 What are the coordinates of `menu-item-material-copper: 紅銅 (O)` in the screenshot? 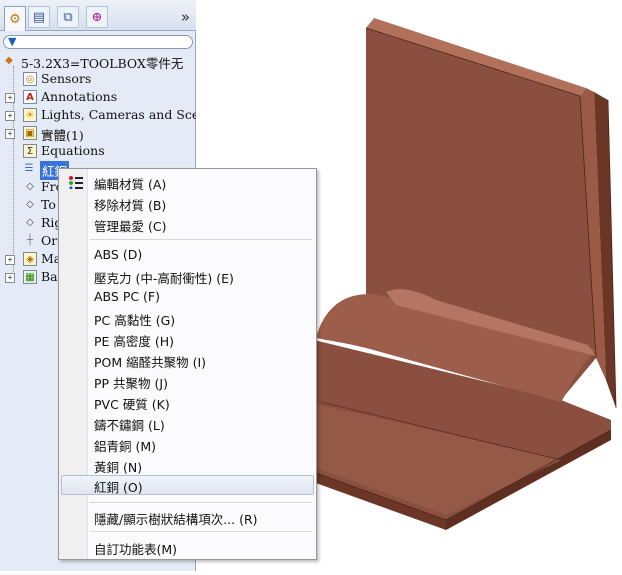 It's located at (187, 485).